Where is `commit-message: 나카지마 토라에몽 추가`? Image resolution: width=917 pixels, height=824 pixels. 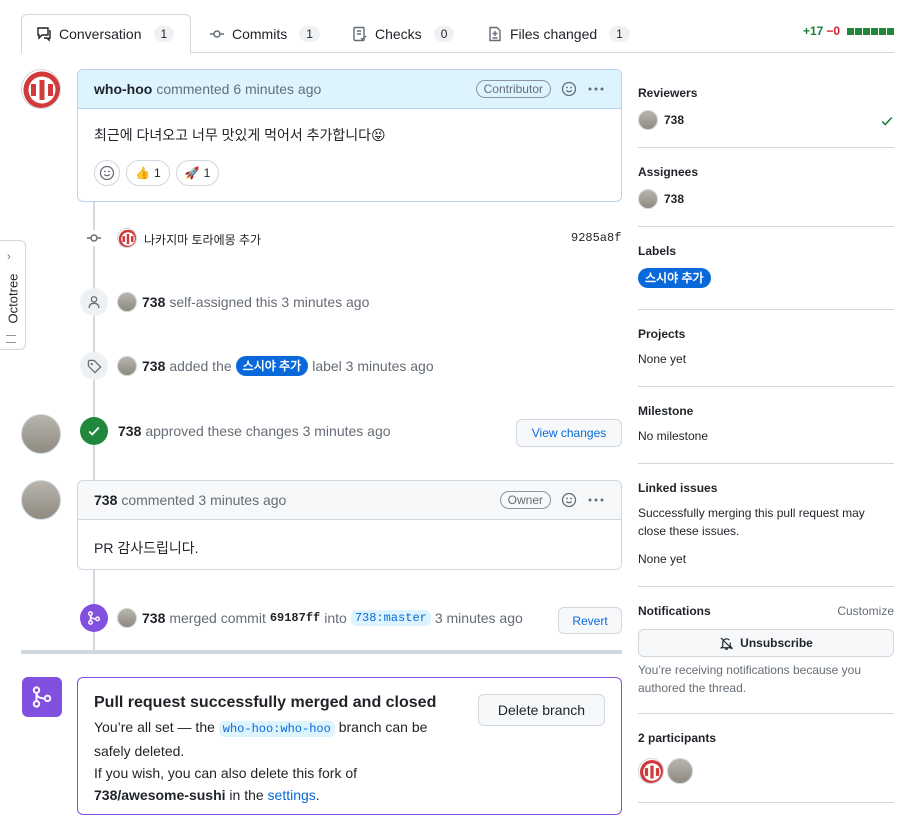
commit-message: 나카지마 토라에몽 추가 is located at coordinates (202, 239).